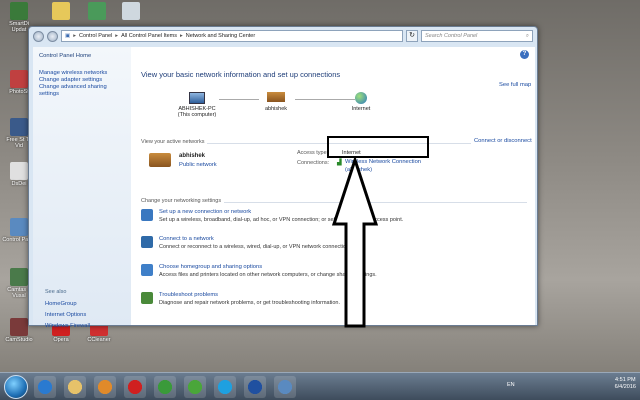 The image size is (640, 400). Describe the element at coordinates (147, 242) in the screenshot. I see `connect-network-icon` at that location.